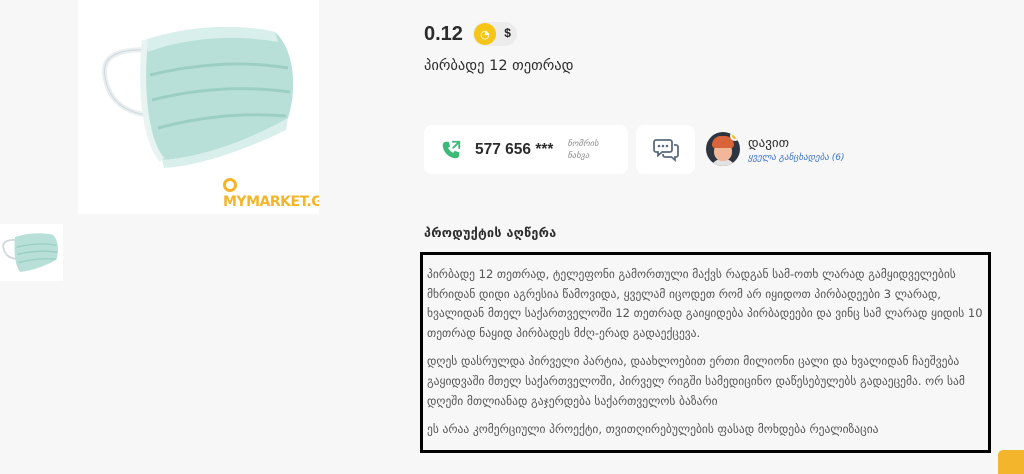 The image size is (1024, 474). I want to click on avatar, so click(723, 149).